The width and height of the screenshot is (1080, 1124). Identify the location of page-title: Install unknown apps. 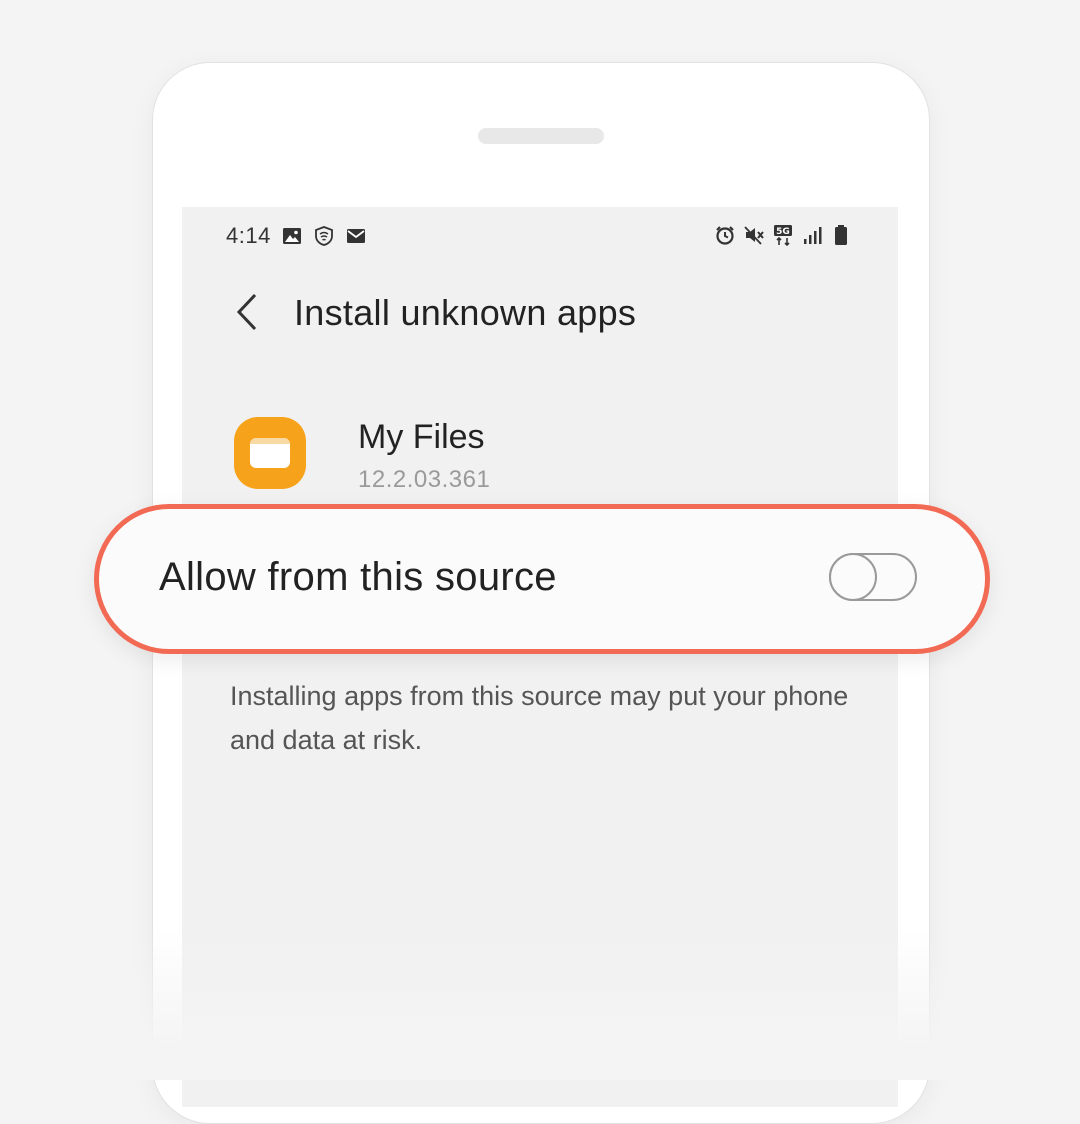
(465, 312).